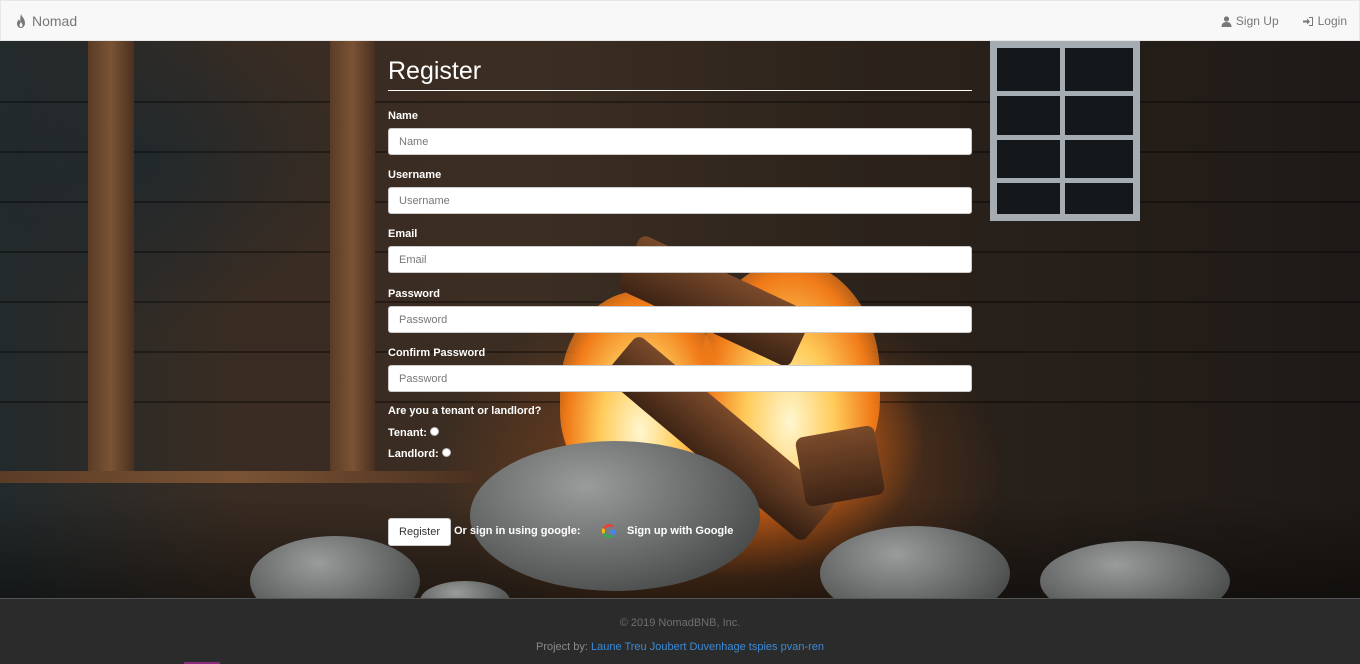 This screenshot has width=1360, height=664. Describe the element at coordinates (680, 200) in the screenshot. I see `username-input` at that location.